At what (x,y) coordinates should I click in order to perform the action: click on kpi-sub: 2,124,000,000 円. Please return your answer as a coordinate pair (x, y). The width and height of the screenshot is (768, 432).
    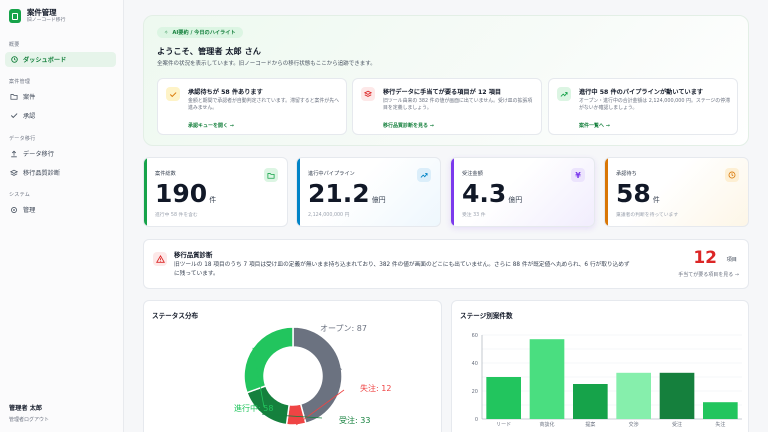
    Looking at the image, I should click on (329, 215).